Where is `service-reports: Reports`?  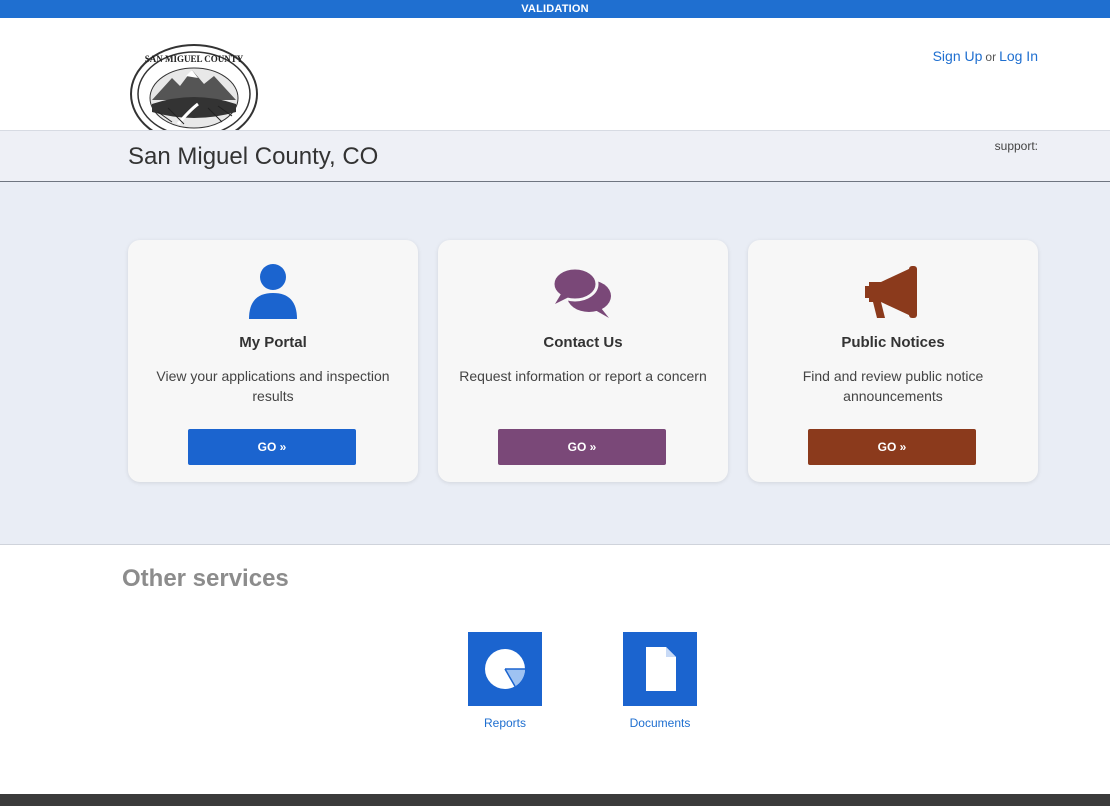 service-reports: Reports is located at coordinates (505, 681).